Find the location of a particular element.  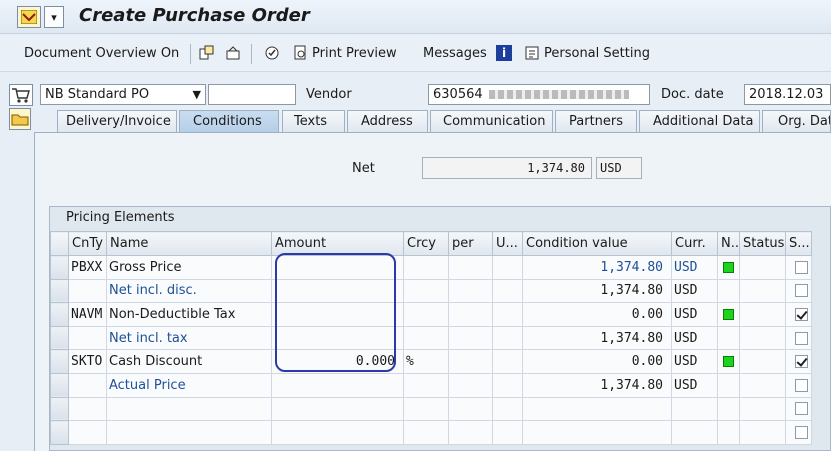

check-icon is located at coordinates (272, 53).